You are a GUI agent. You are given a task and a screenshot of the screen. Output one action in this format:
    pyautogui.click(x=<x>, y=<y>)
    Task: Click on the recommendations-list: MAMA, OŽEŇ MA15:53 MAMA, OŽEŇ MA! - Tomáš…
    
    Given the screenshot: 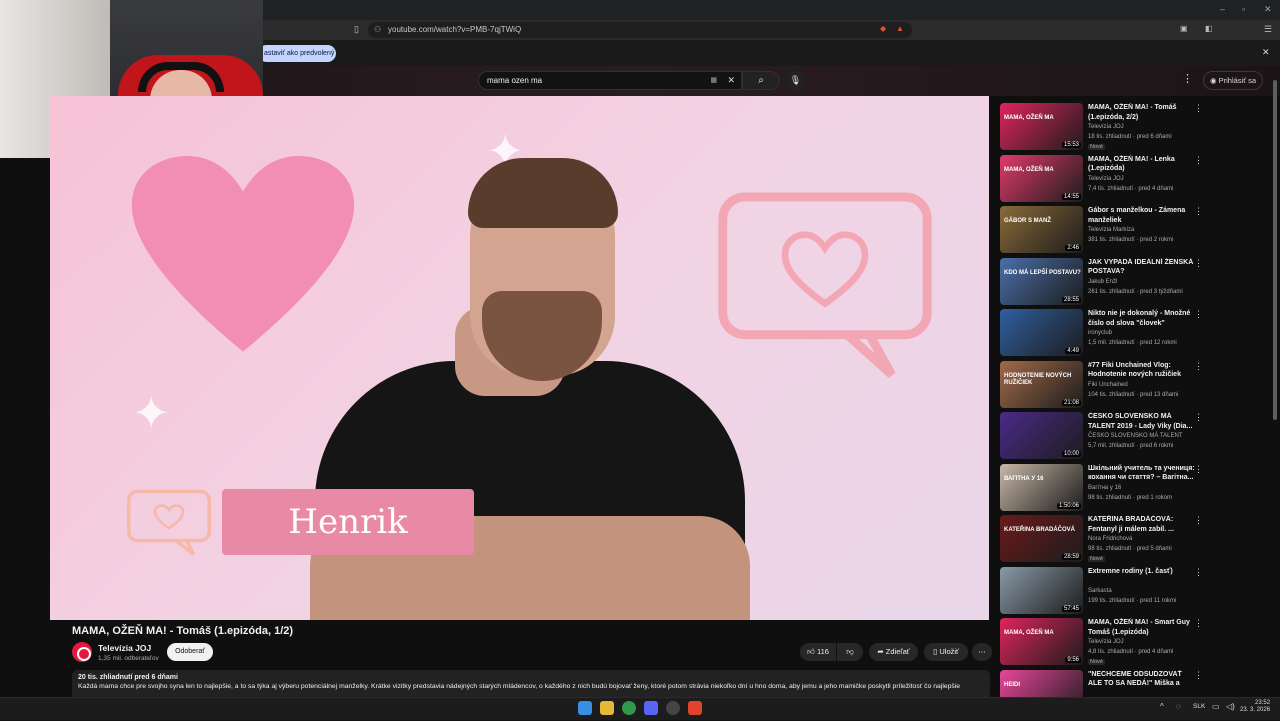 What is the action you would take?
    pyautogui.click(x=1105, y=412)
    